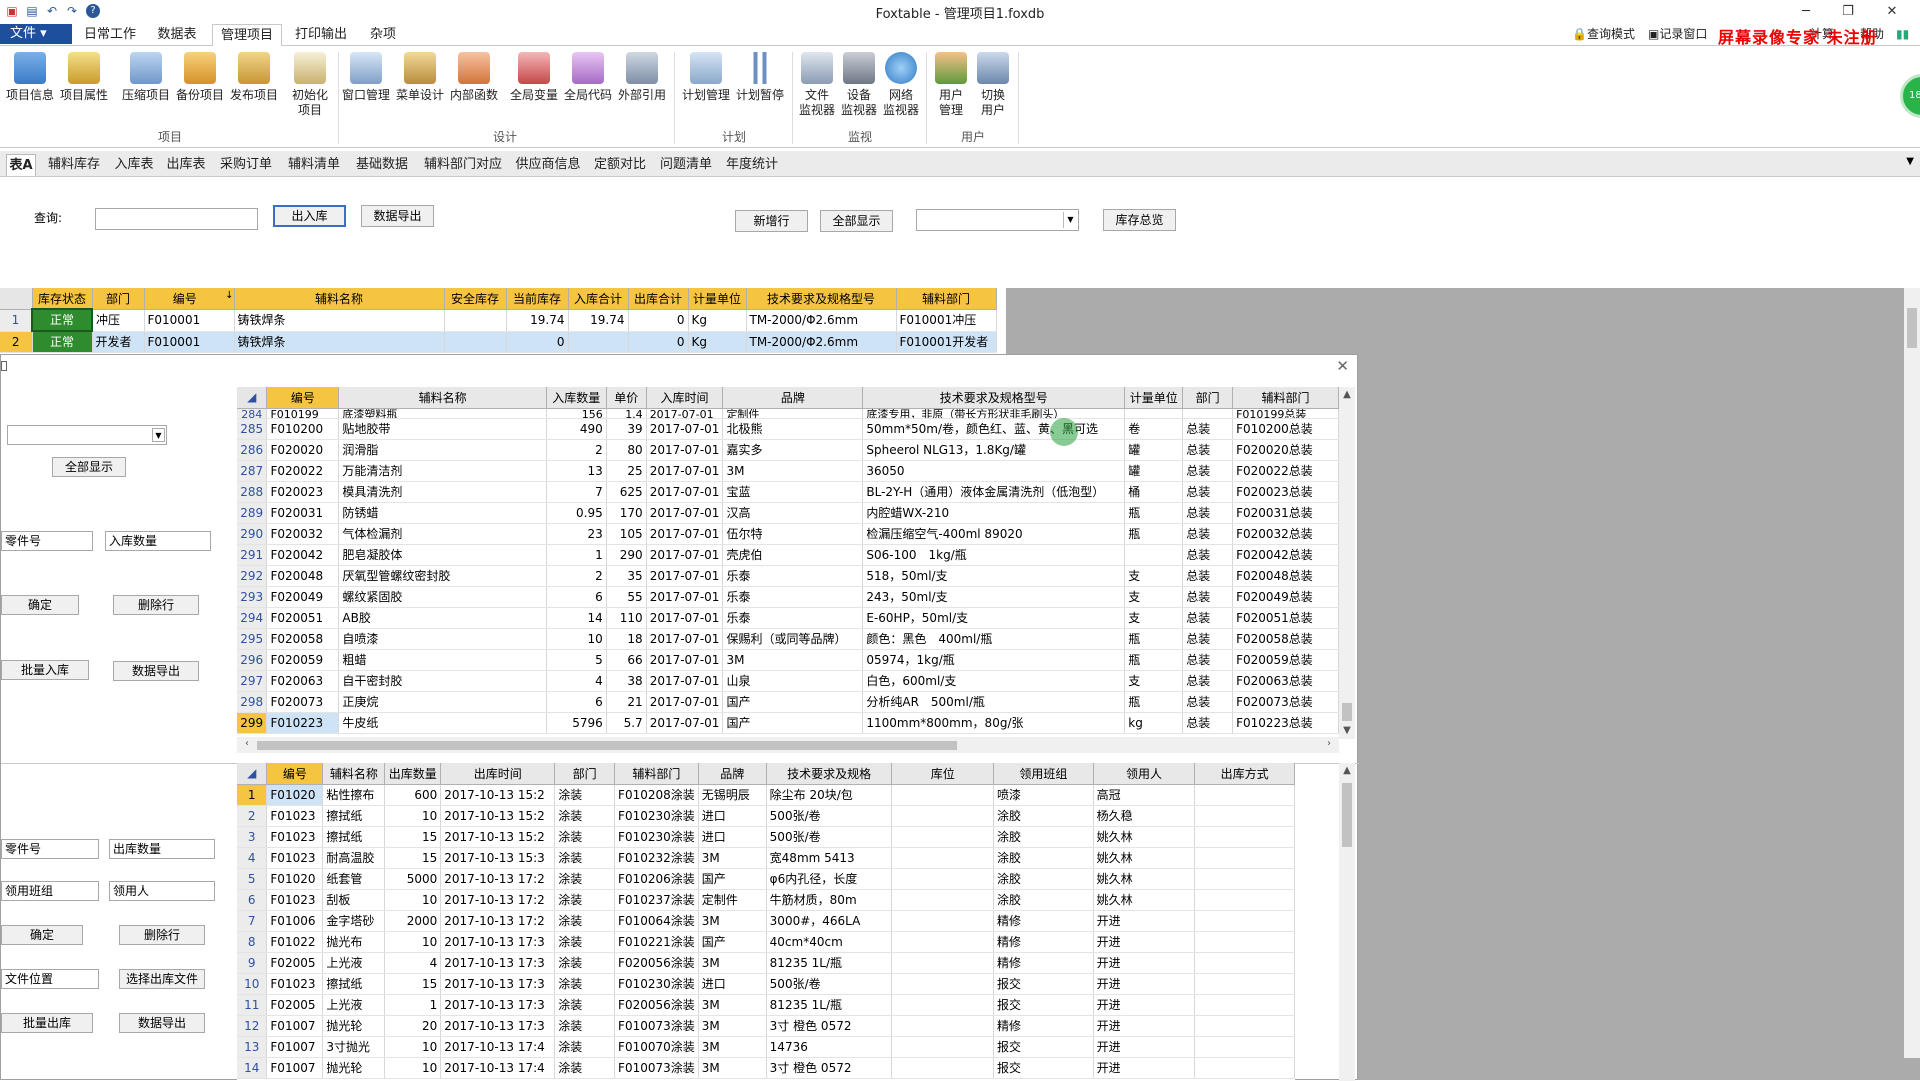  I want to click on menu-design-button: 菜单设计, so click(420, 88).